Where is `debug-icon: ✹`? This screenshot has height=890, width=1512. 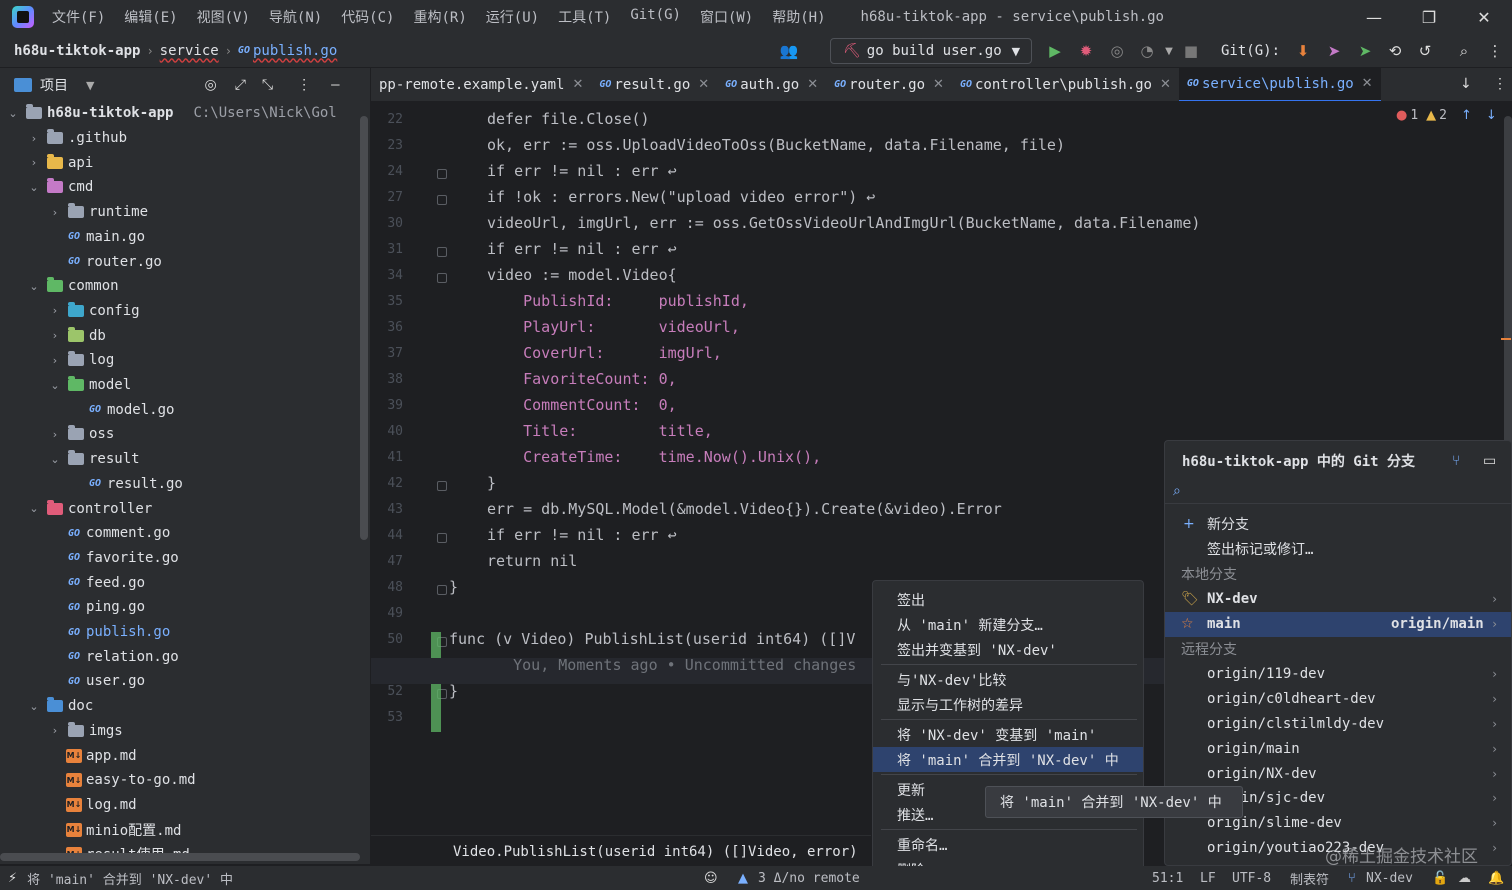
debug-icon: ✹ is located at coordinates (1086, 51).